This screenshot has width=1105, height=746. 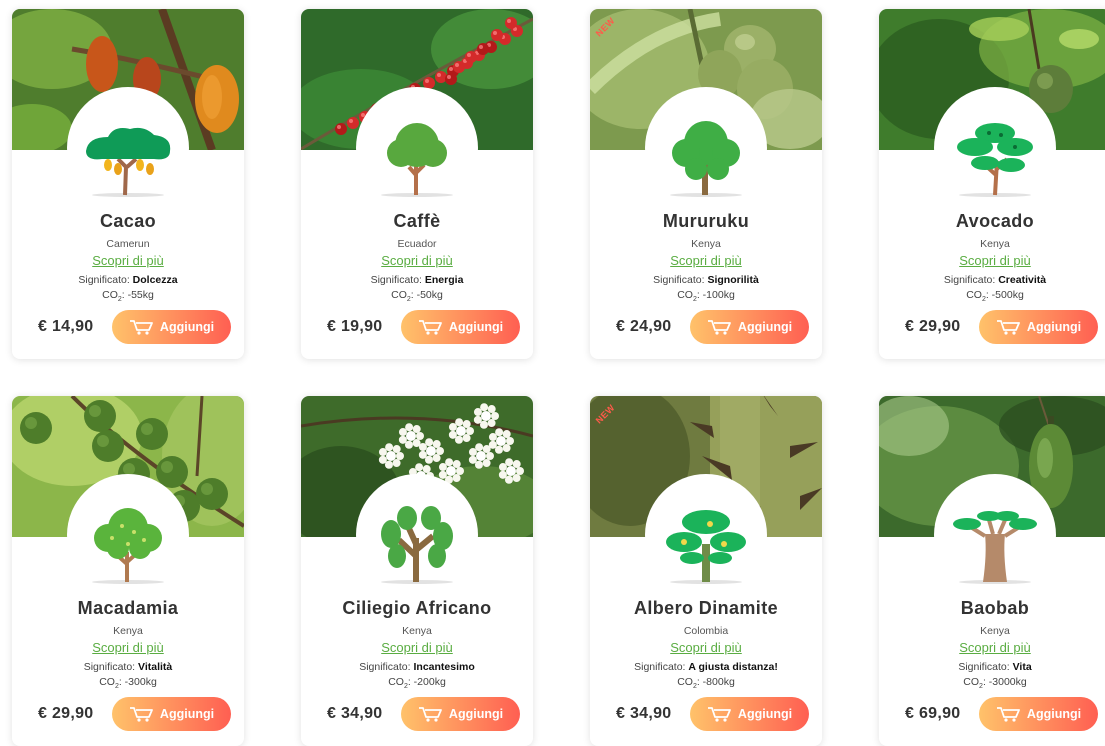 I want to click on product-co2: CO2: -200kg, so click(x=417, y=683).